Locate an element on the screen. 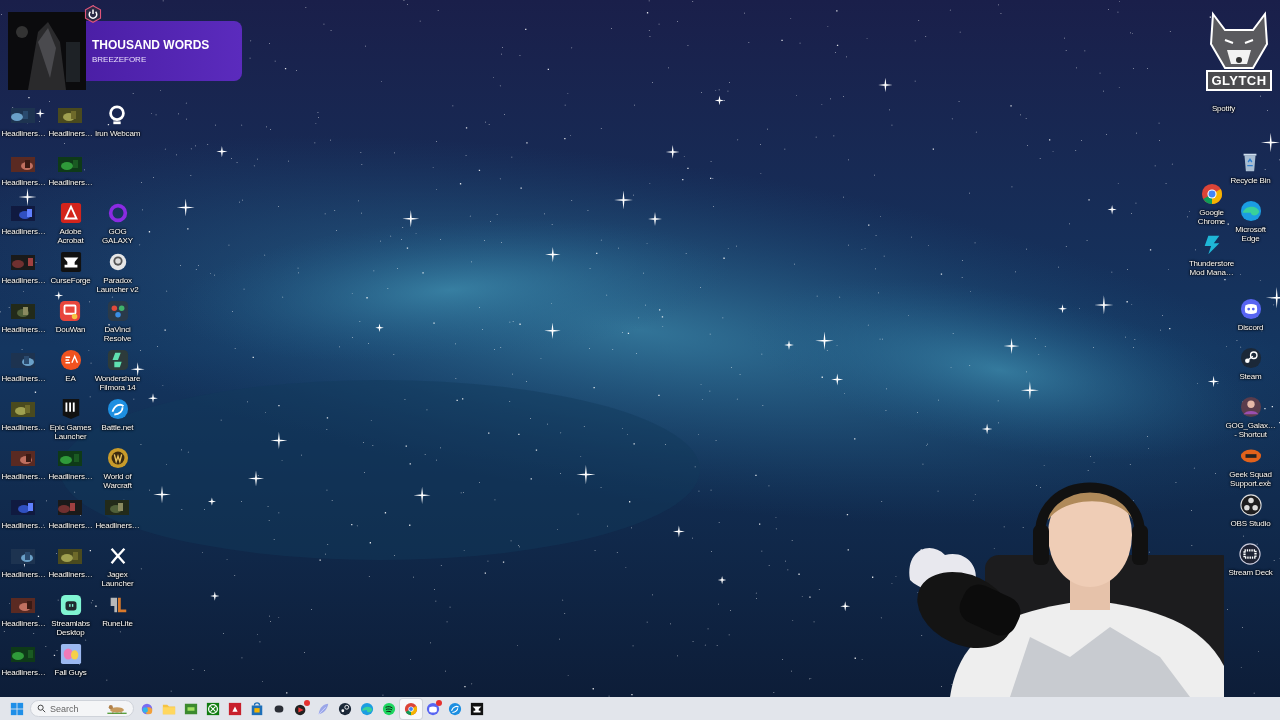 The width and height of the screenshot is (1280, 720). wave-icon is located at coordinates (367, 708).